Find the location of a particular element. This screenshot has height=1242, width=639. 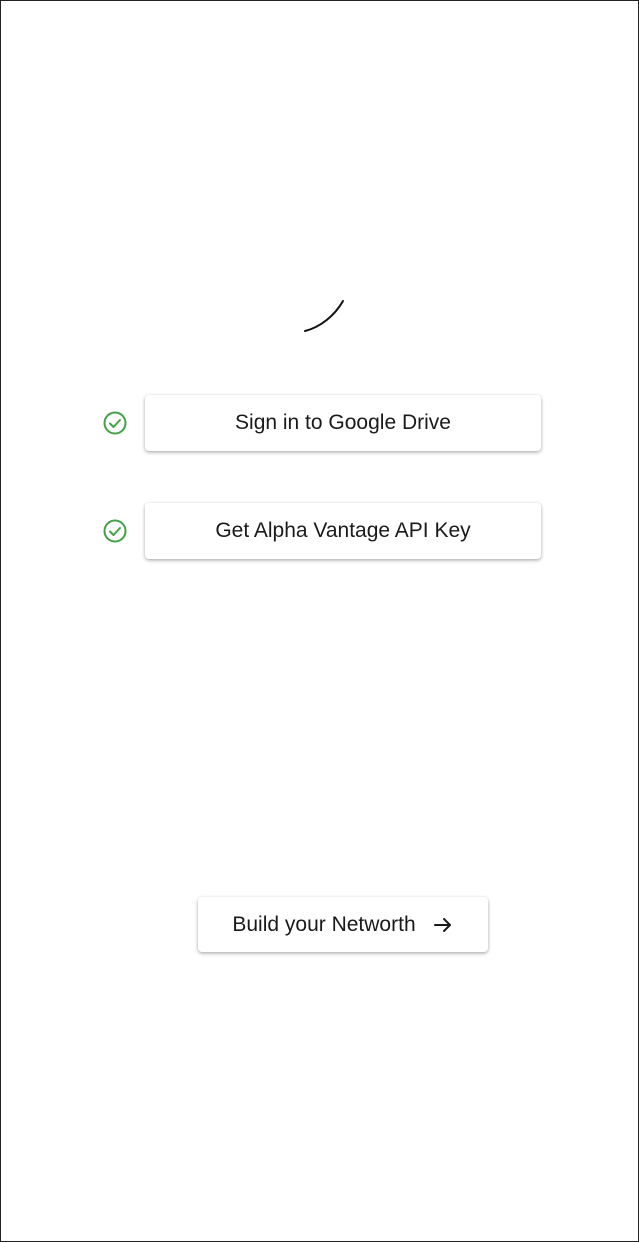

build-networth-button: Build your Networth is located at coordinates (343, 924).